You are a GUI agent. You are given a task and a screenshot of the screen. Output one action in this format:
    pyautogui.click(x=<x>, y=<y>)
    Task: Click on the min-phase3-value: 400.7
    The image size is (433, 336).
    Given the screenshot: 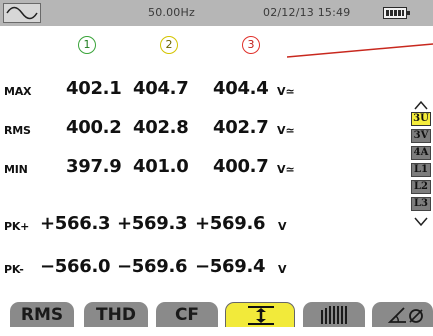 What is the action you would take?
    pyautogui.click(x=241, y=166)
    